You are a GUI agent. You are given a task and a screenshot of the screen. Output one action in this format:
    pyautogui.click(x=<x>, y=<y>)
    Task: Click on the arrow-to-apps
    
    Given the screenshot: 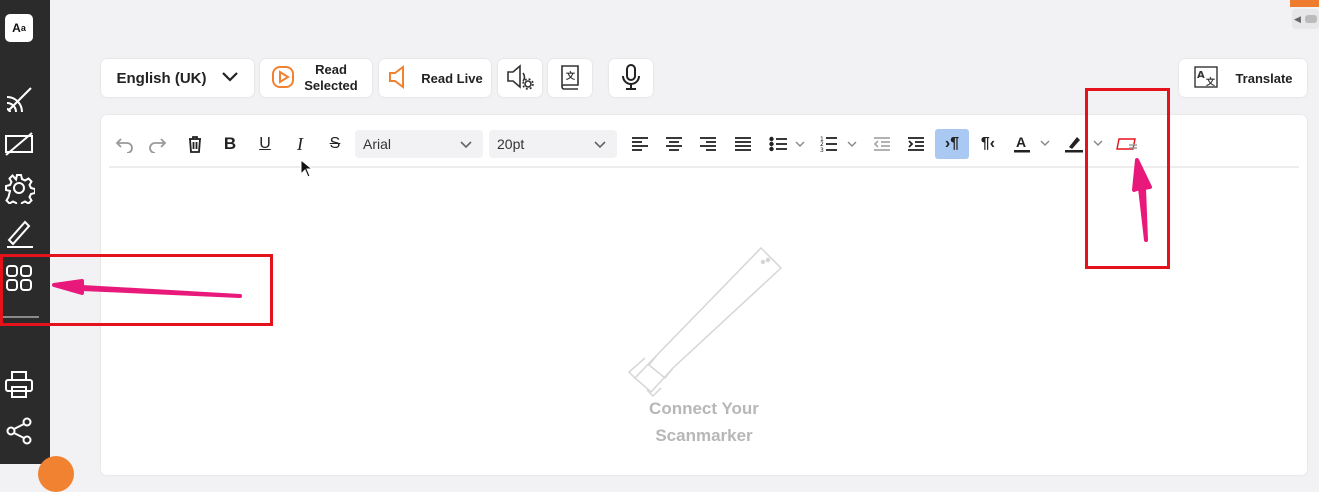 What is the action you would take?
    pyautogui.click(x=147, y=288)
    